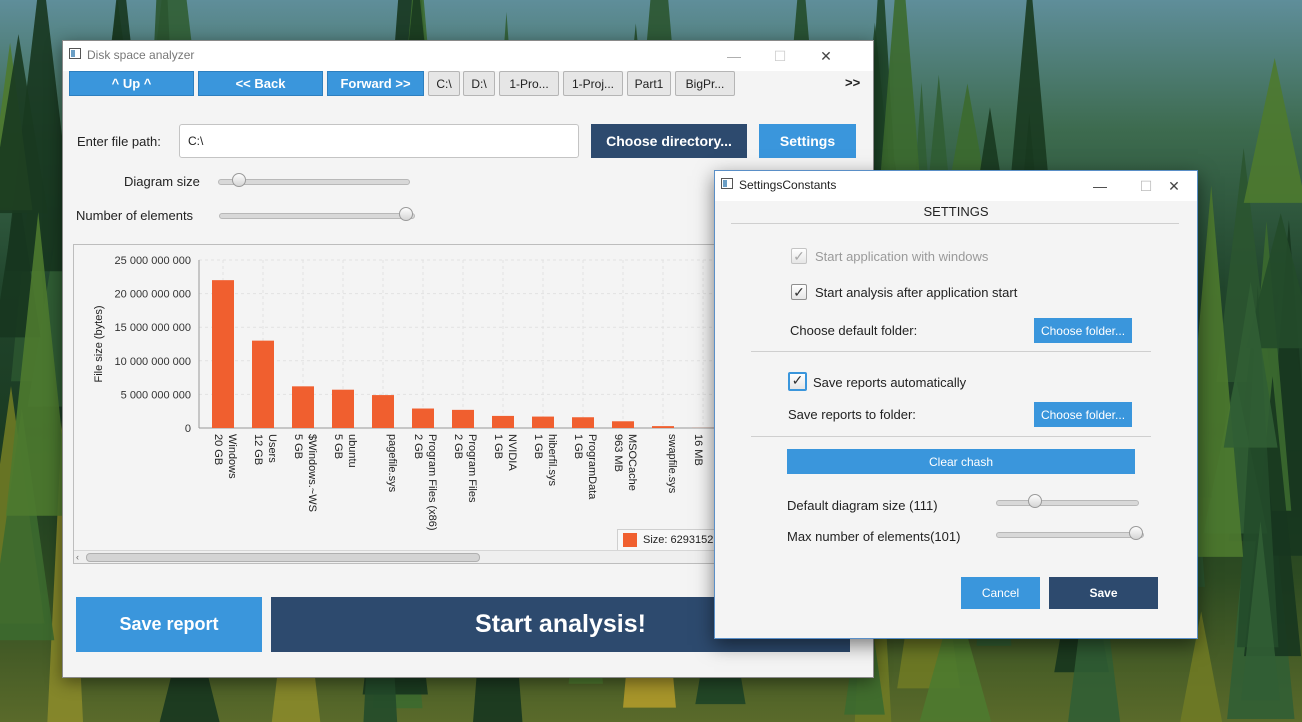  What do you see at coordinates (649, 83) in the screenshot?
I see `breadcrumb-item: Part1` at bounding box center [649, 83].